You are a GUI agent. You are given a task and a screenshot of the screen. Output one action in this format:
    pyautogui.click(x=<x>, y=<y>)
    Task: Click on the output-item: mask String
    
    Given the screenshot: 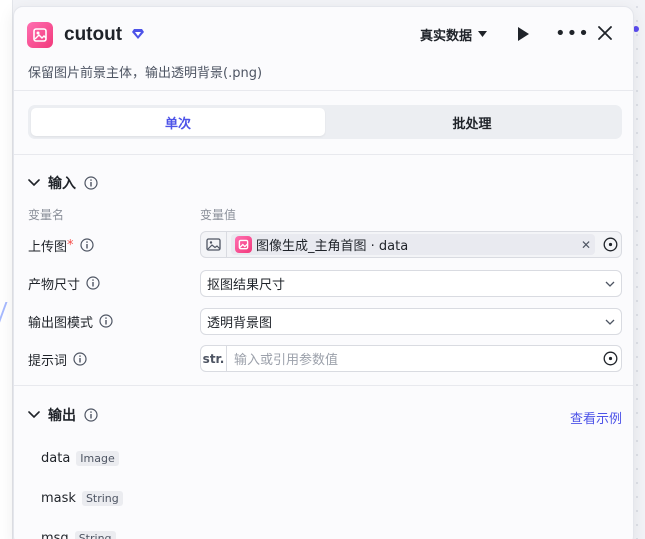 What is the action you would take?
    pyautogui.click(x=82, y=498)
    